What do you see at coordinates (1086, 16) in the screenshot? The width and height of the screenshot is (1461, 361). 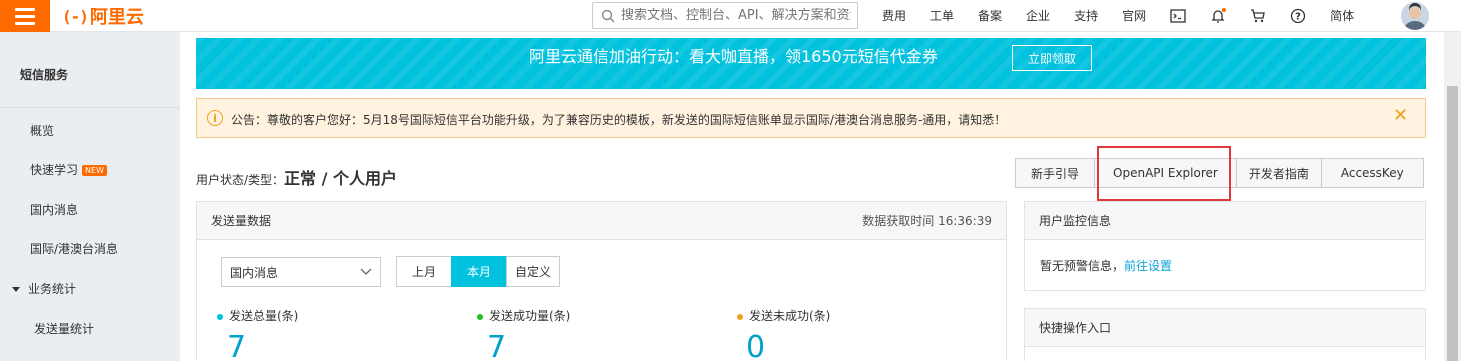 I see `nav-support: 支持` at bounding box center [1086, 16].